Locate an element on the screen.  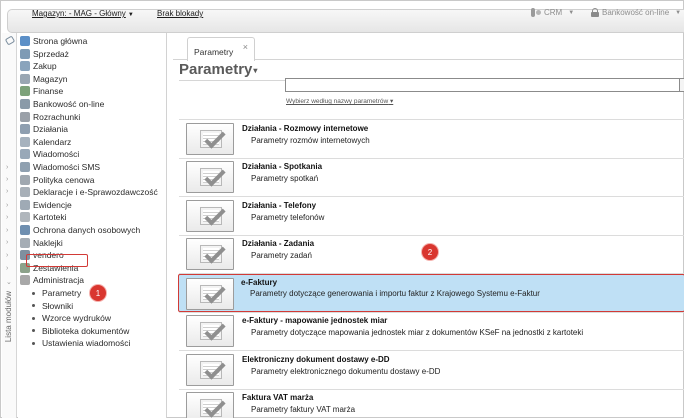
search-button is located at coordinates (681, 85).